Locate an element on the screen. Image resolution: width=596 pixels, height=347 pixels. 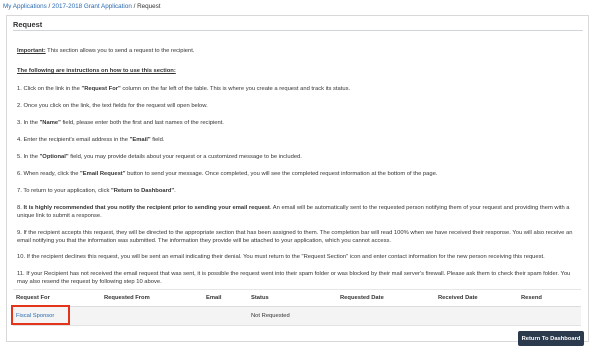
cell-resend is located at coordinates (549, 316).